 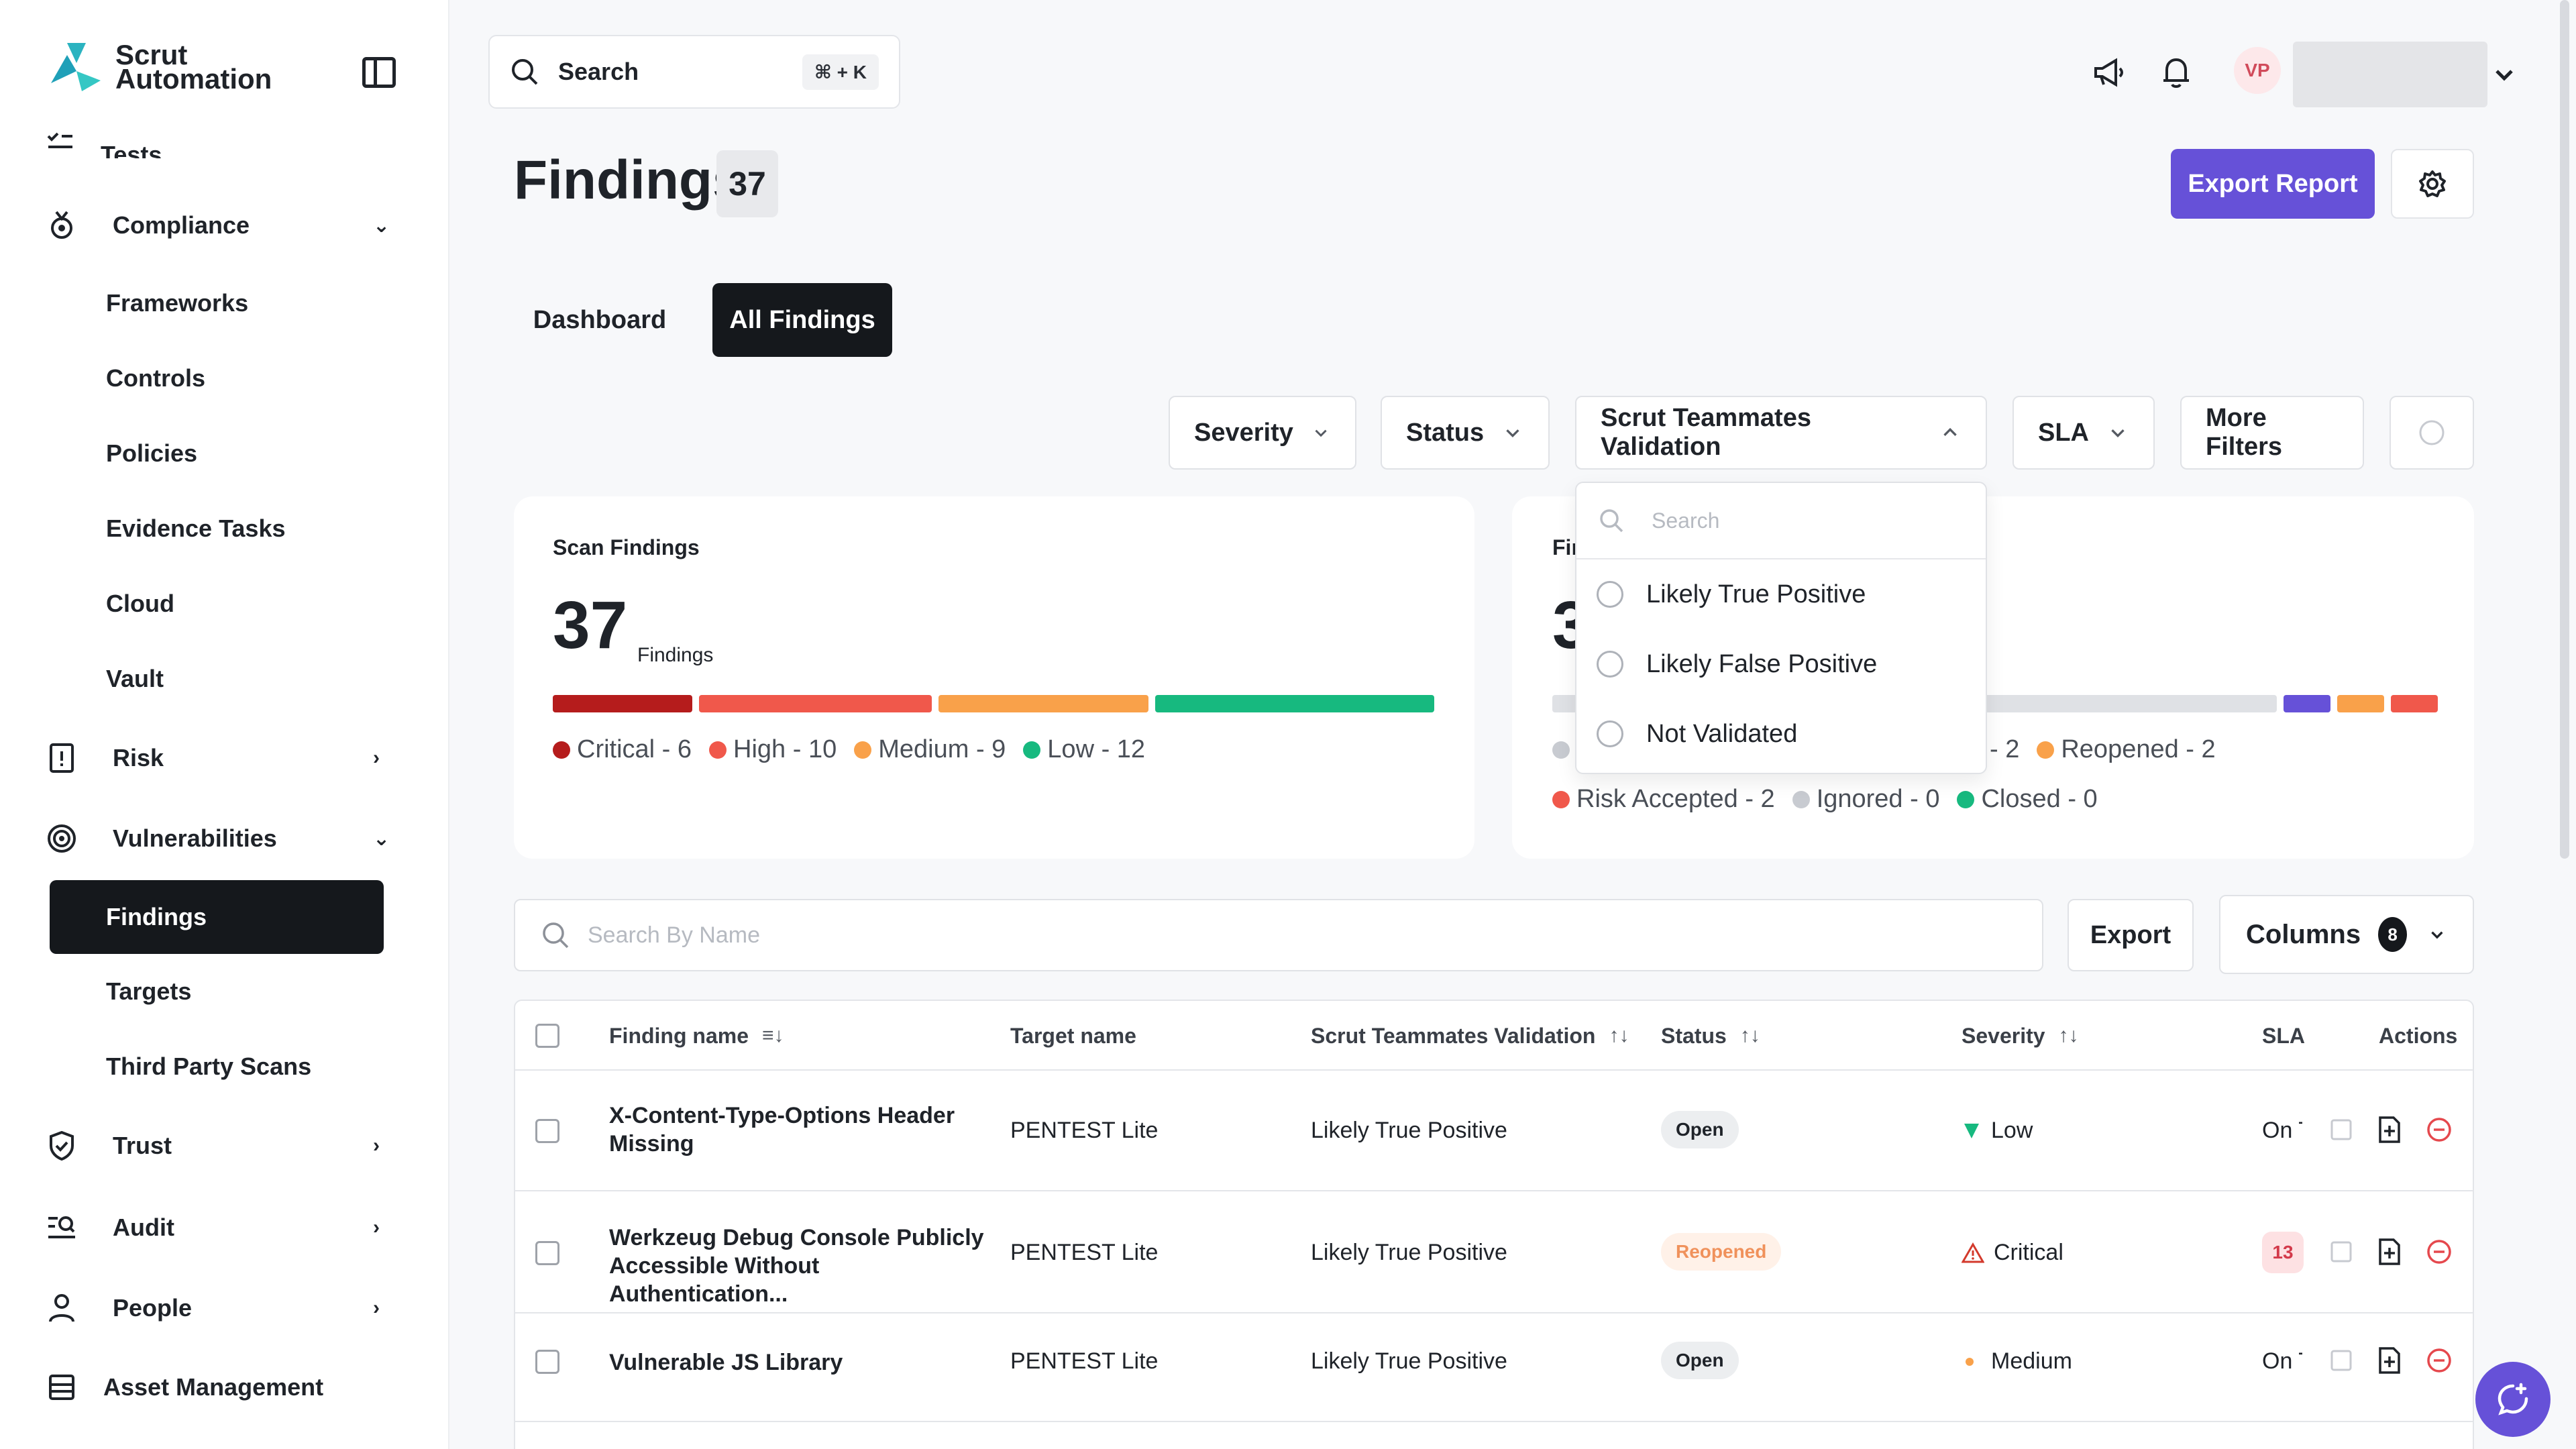 I want to click on filter-more-filters: More Filters, so click(x=2272, y=433).